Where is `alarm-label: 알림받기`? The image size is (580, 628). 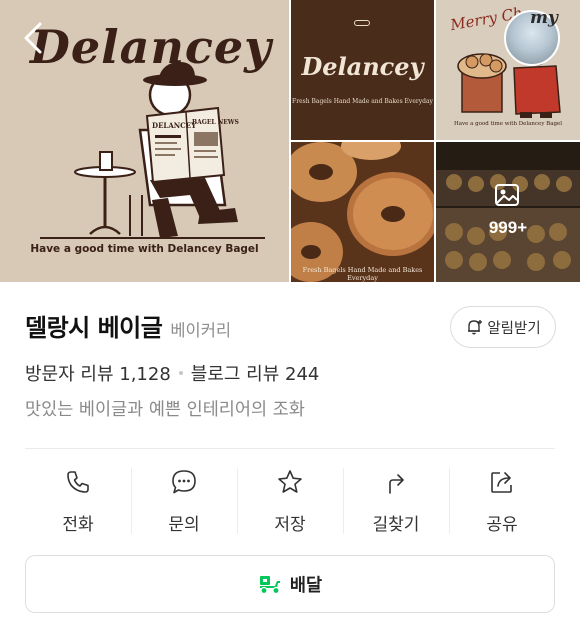
alarm-label: 알림받기 is located at coordinates (514, 328).